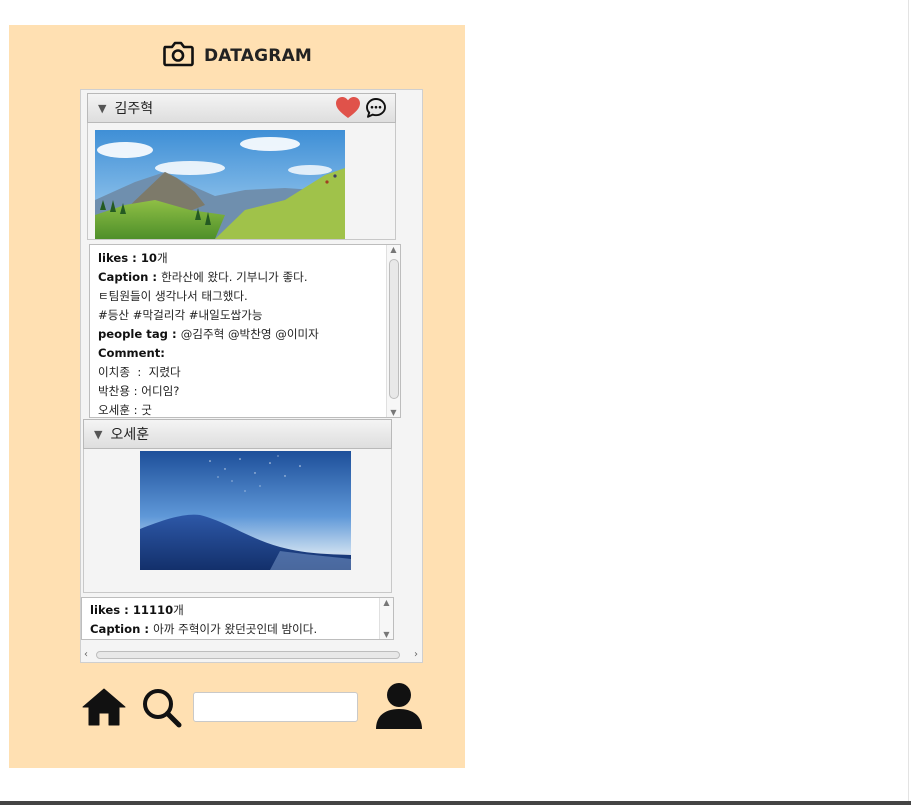 The image size is (911, 805). Describe the element at coordinates (131, 353) in the screenshot. I see `comment-label: Comment:` at that location.